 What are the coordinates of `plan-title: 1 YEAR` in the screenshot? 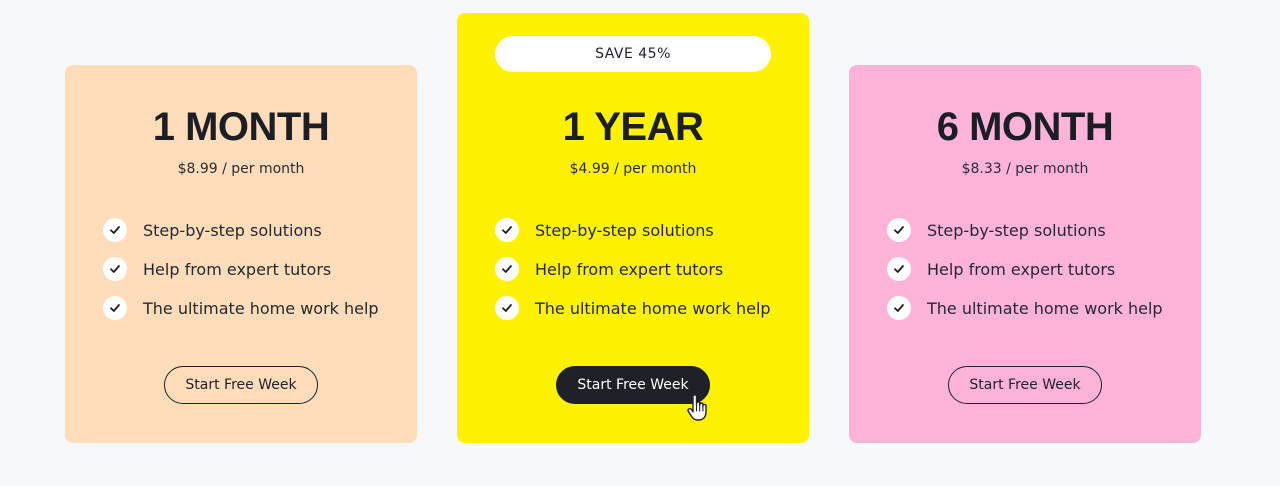 It's located at (633, 127).